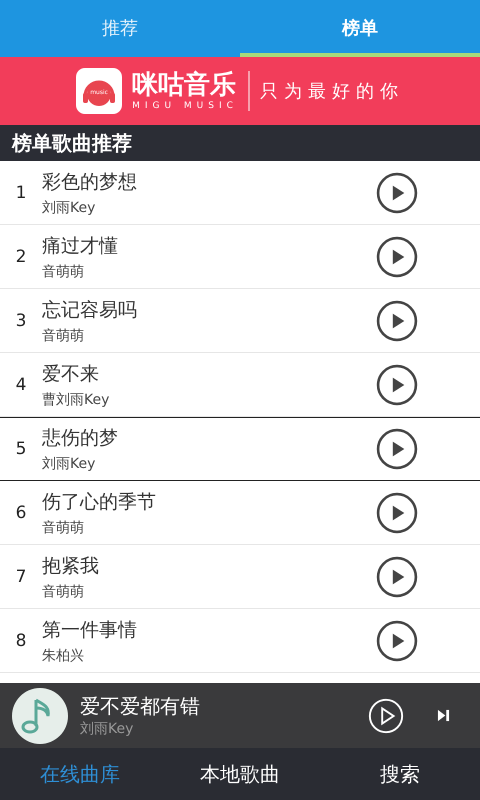 The image size is (480, 800). I want to click on song-rank: 4, so click(21, 384).